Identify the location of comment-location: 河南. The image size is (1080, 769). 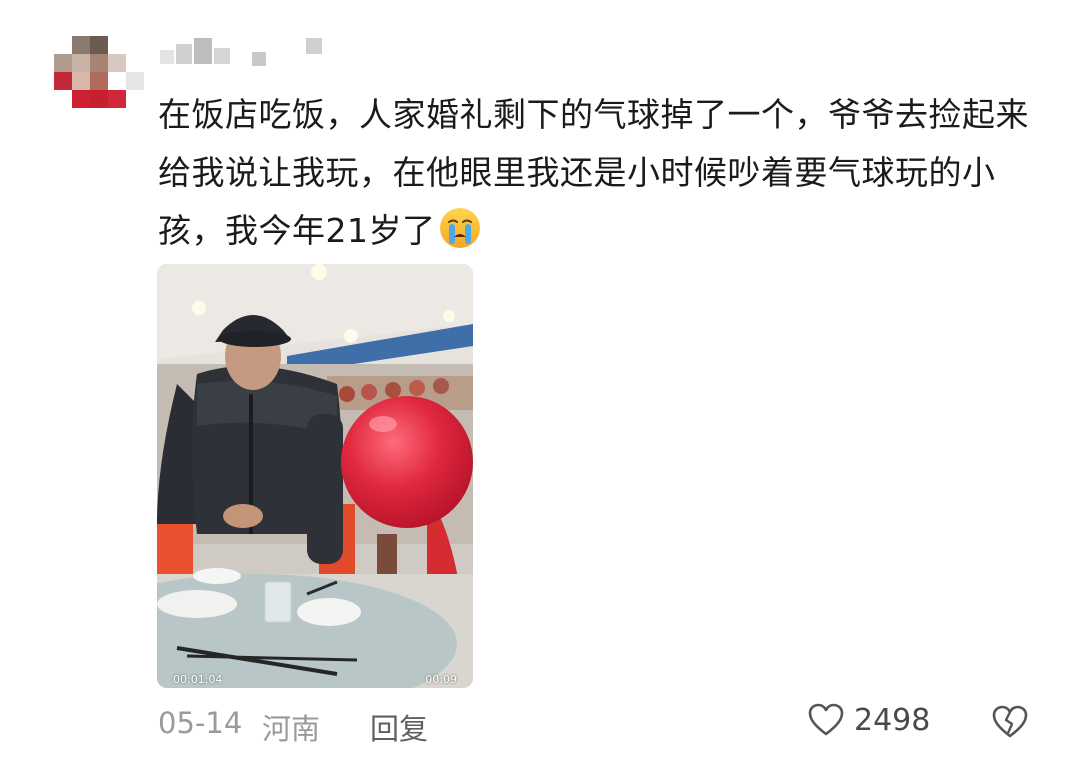
(291, 729).